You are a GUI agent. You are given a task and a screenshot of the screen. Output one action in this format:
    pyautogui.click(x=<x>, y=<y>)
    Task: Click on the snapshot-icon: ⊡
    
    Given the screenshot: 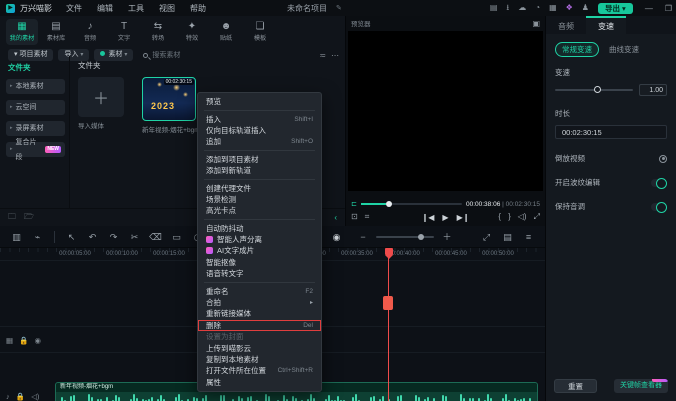 What is the action you would take?
    pyautogui.click(x=354, y=217)
    